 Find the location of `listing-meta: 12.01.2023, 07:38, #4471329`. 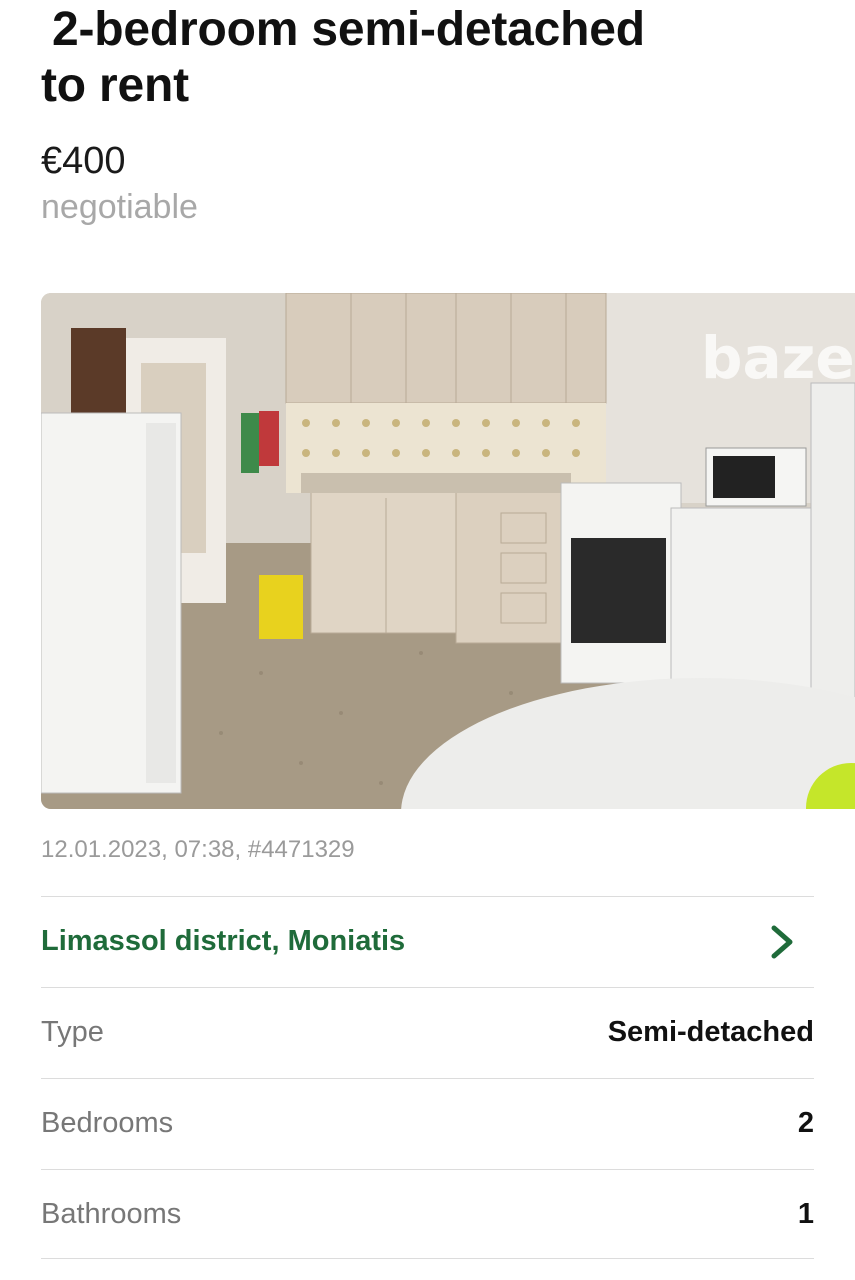

listing-meta: 12.01.2023, 07:38, #4471329 is located at coordinates (198, 849).